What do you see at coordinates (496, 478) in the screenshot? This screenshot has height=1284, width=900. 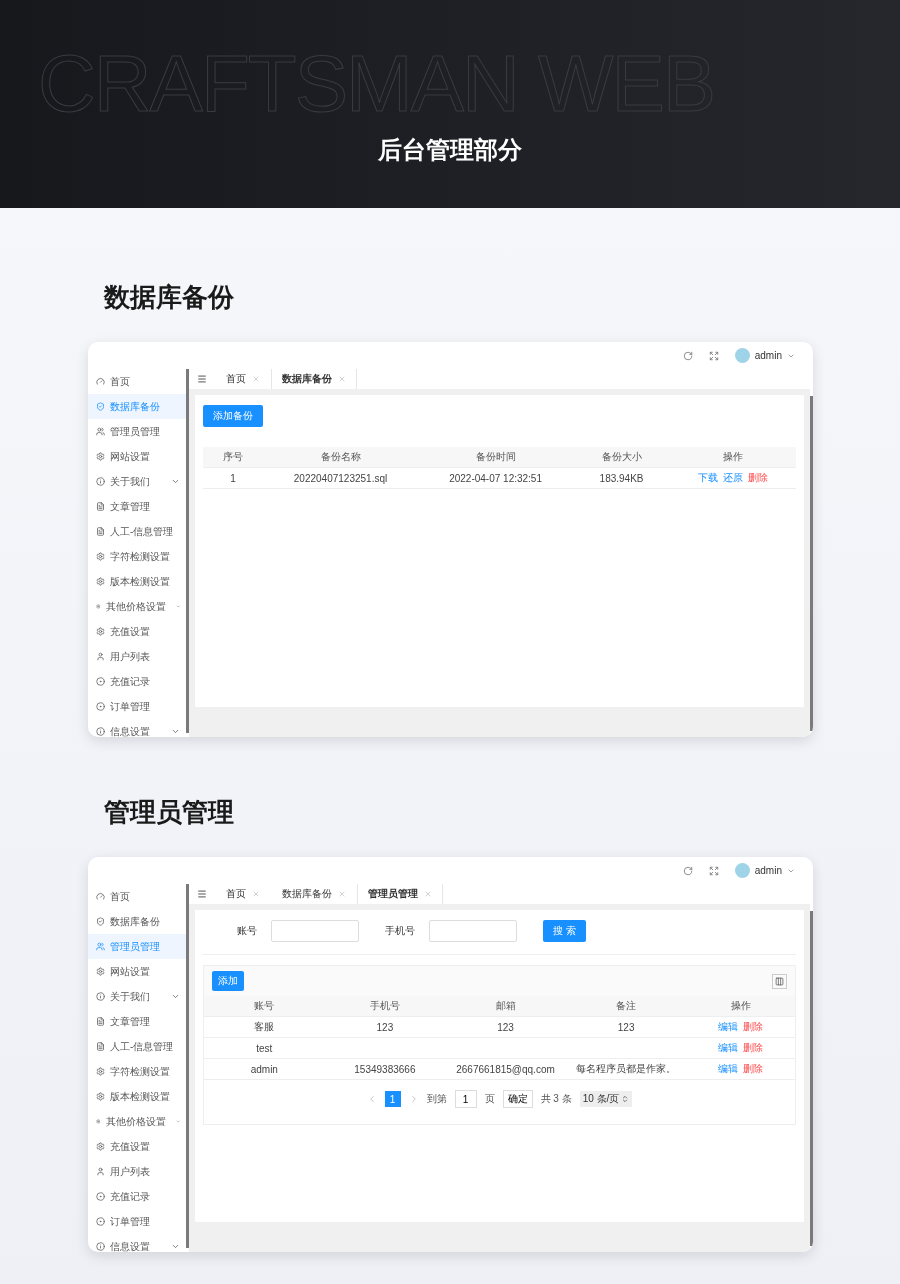 I see `table-cell: 2022-04-07 12:32:51` at bounding box center [496, 478].